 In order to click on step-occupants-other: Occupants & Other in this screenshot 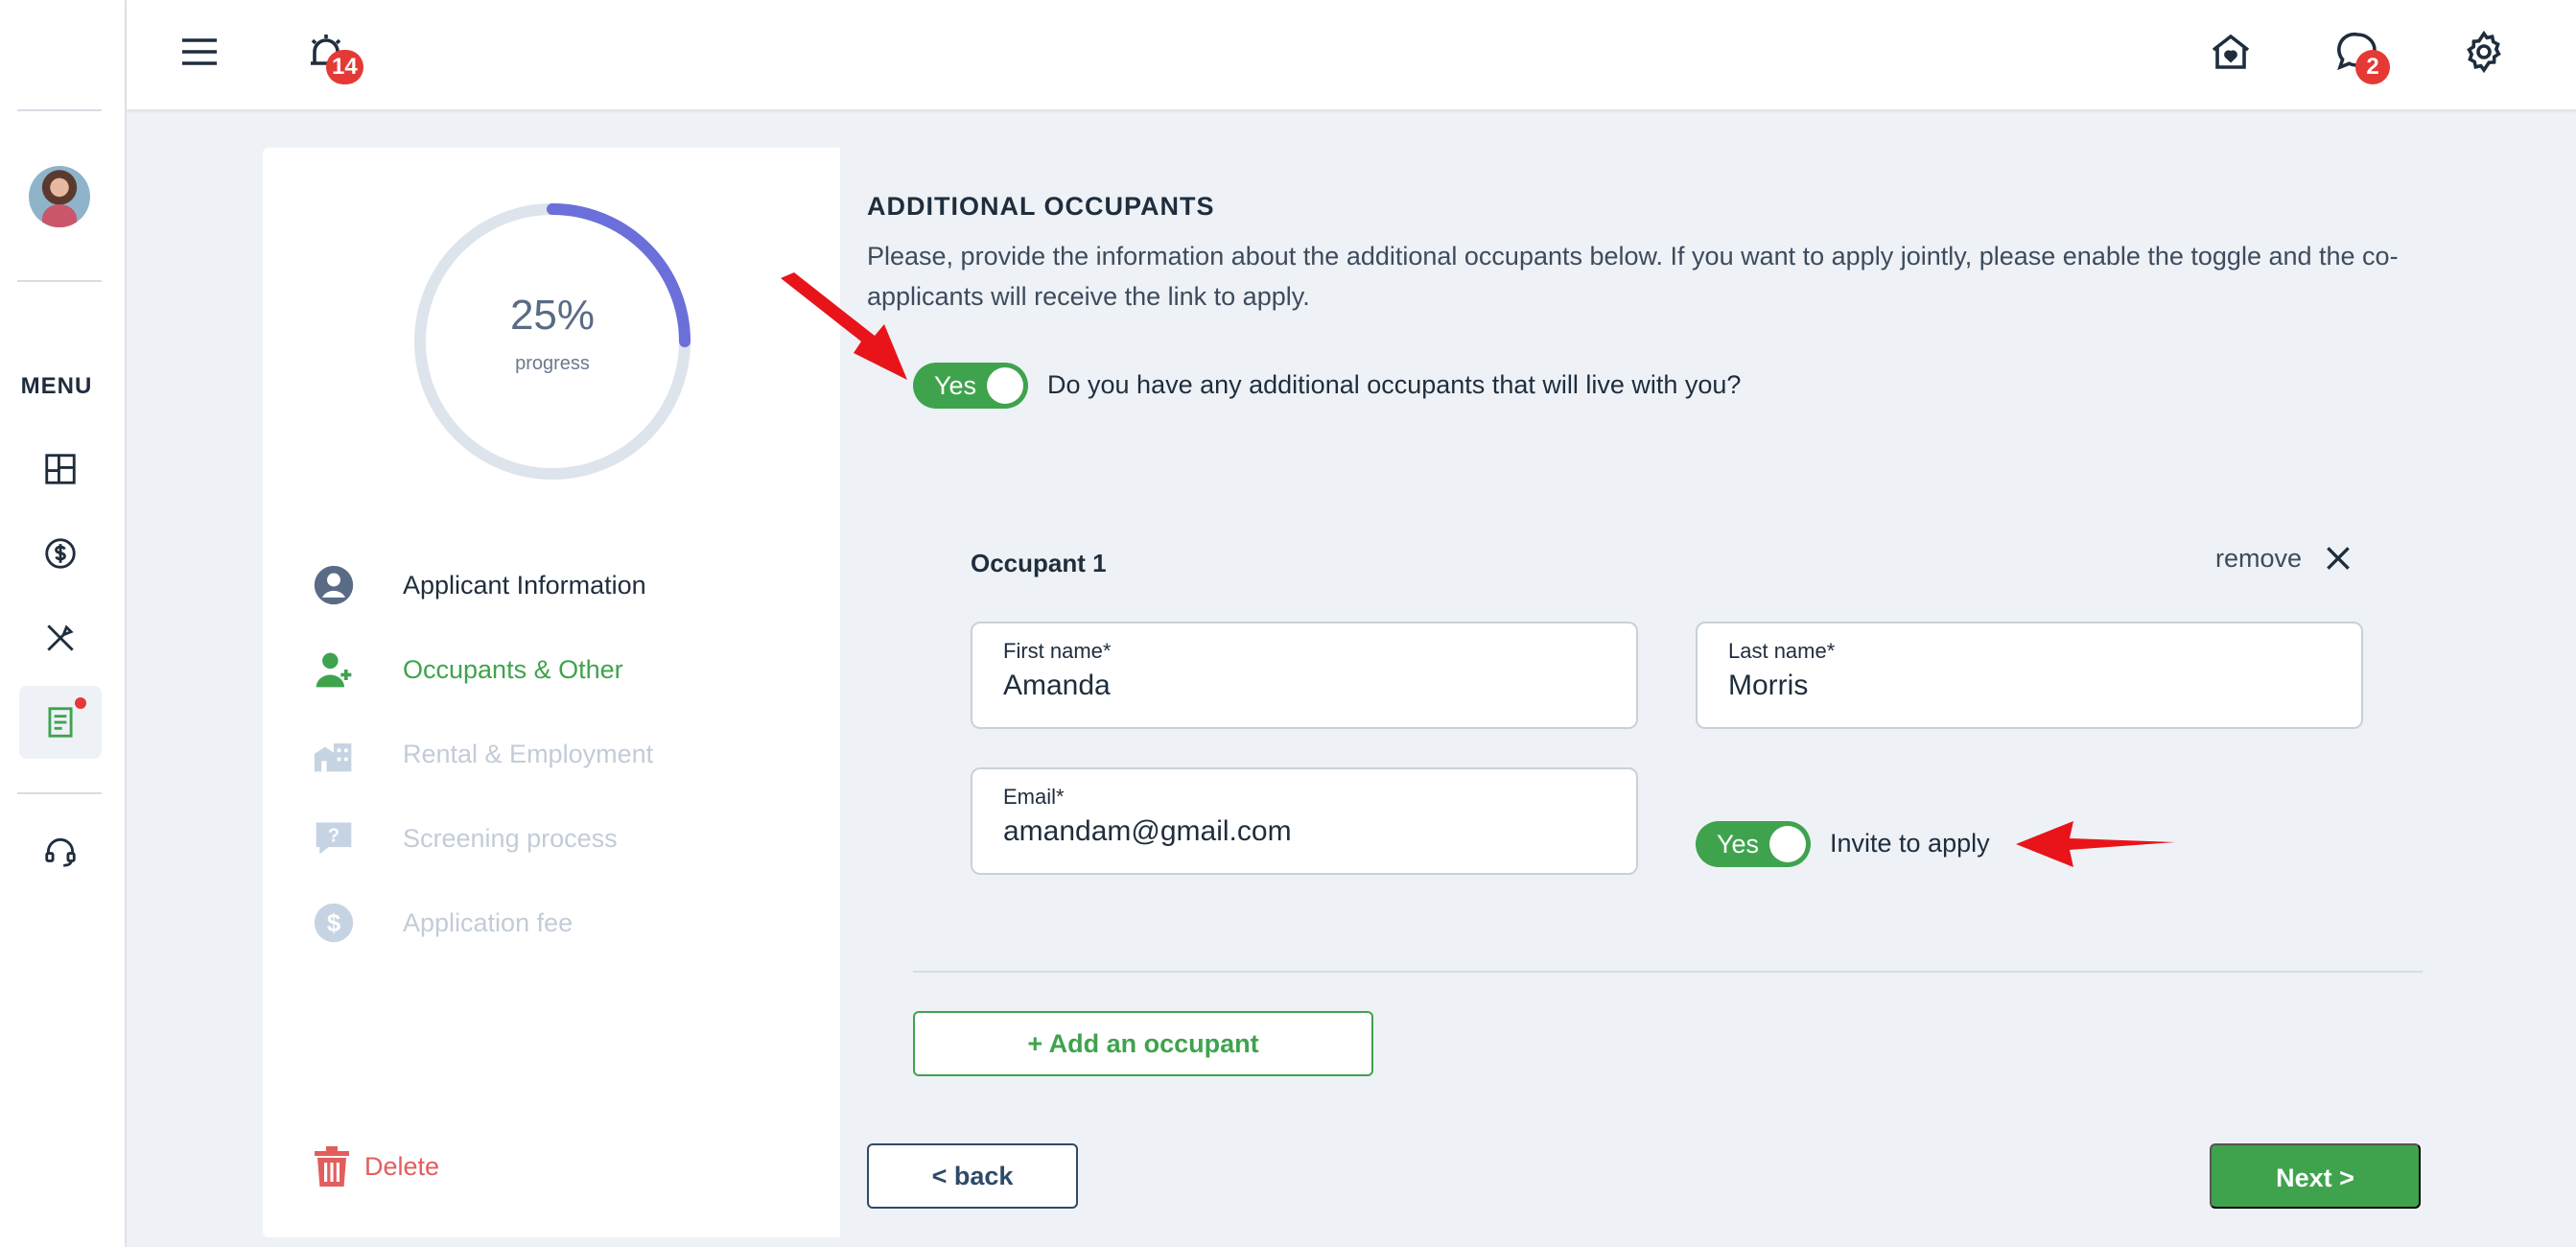, I will do `click(468, 669)`.